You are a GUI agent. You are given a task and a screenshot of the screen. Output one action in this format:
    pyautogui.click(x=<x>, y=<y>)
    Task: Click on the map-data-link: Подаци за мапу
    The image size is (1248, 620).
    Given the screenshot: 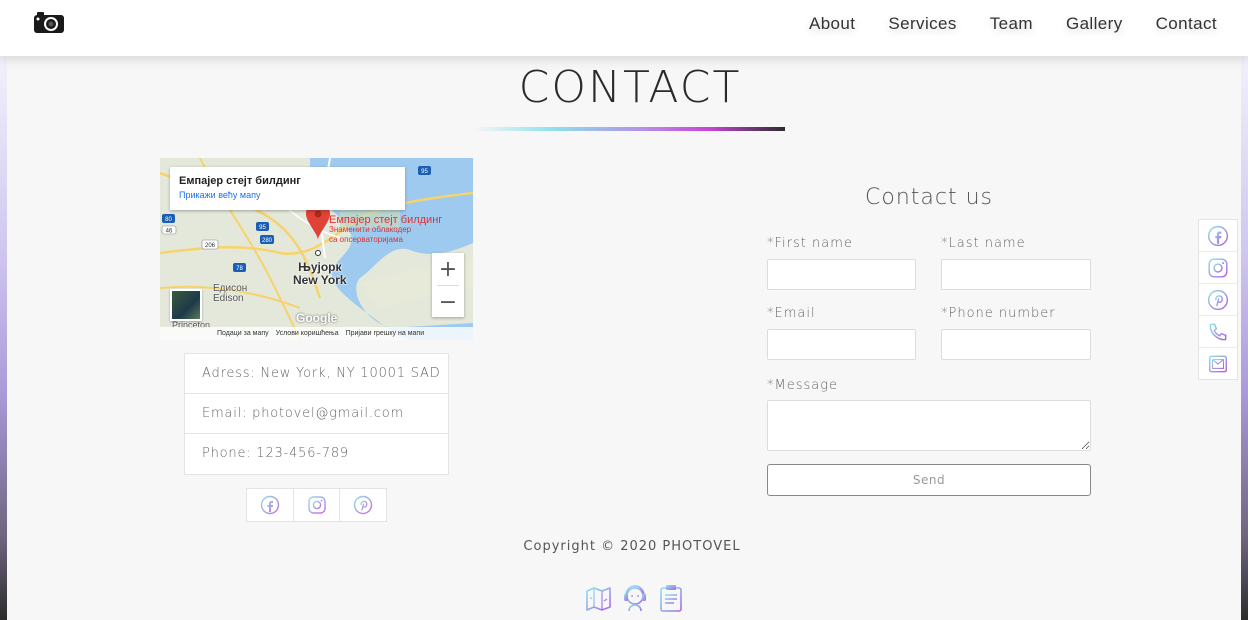 What is the action you would take?
    pyautogui.click(x=243, y=333)
    